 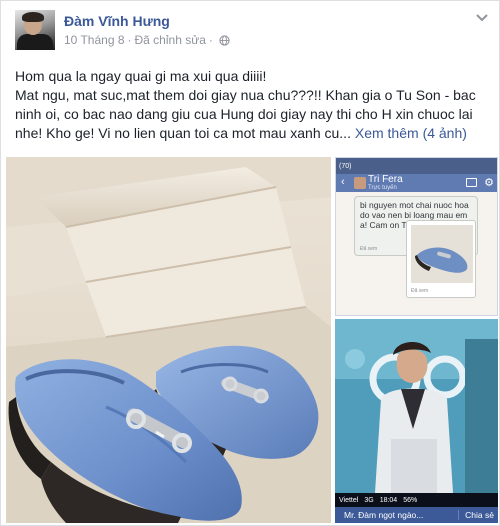 I want to click on phone-status-bar: (70), so click(x=416, y=166).